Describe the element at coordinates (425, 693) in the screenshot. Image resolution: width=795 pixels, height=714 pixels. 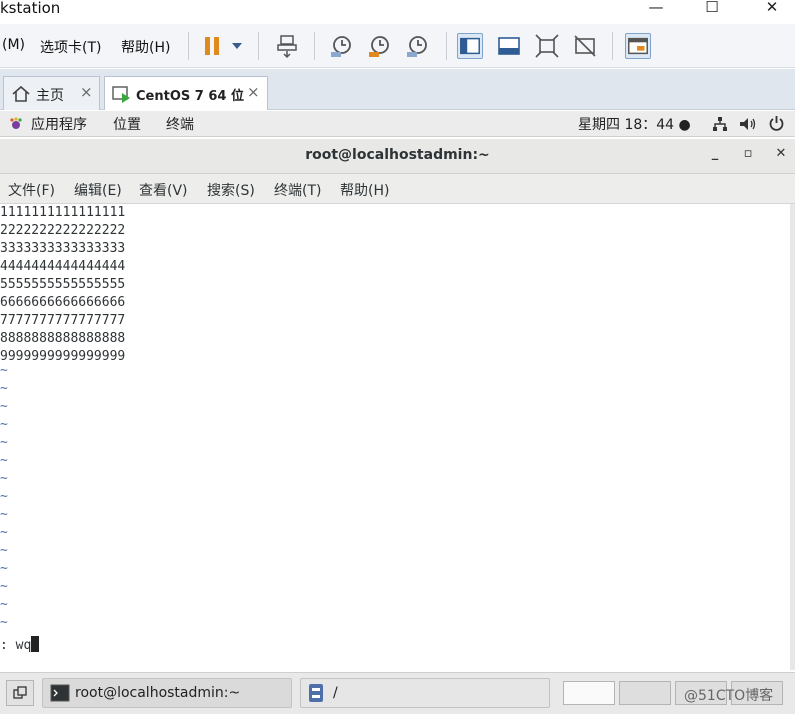
I see `taskbar-files-window: /` at that location.